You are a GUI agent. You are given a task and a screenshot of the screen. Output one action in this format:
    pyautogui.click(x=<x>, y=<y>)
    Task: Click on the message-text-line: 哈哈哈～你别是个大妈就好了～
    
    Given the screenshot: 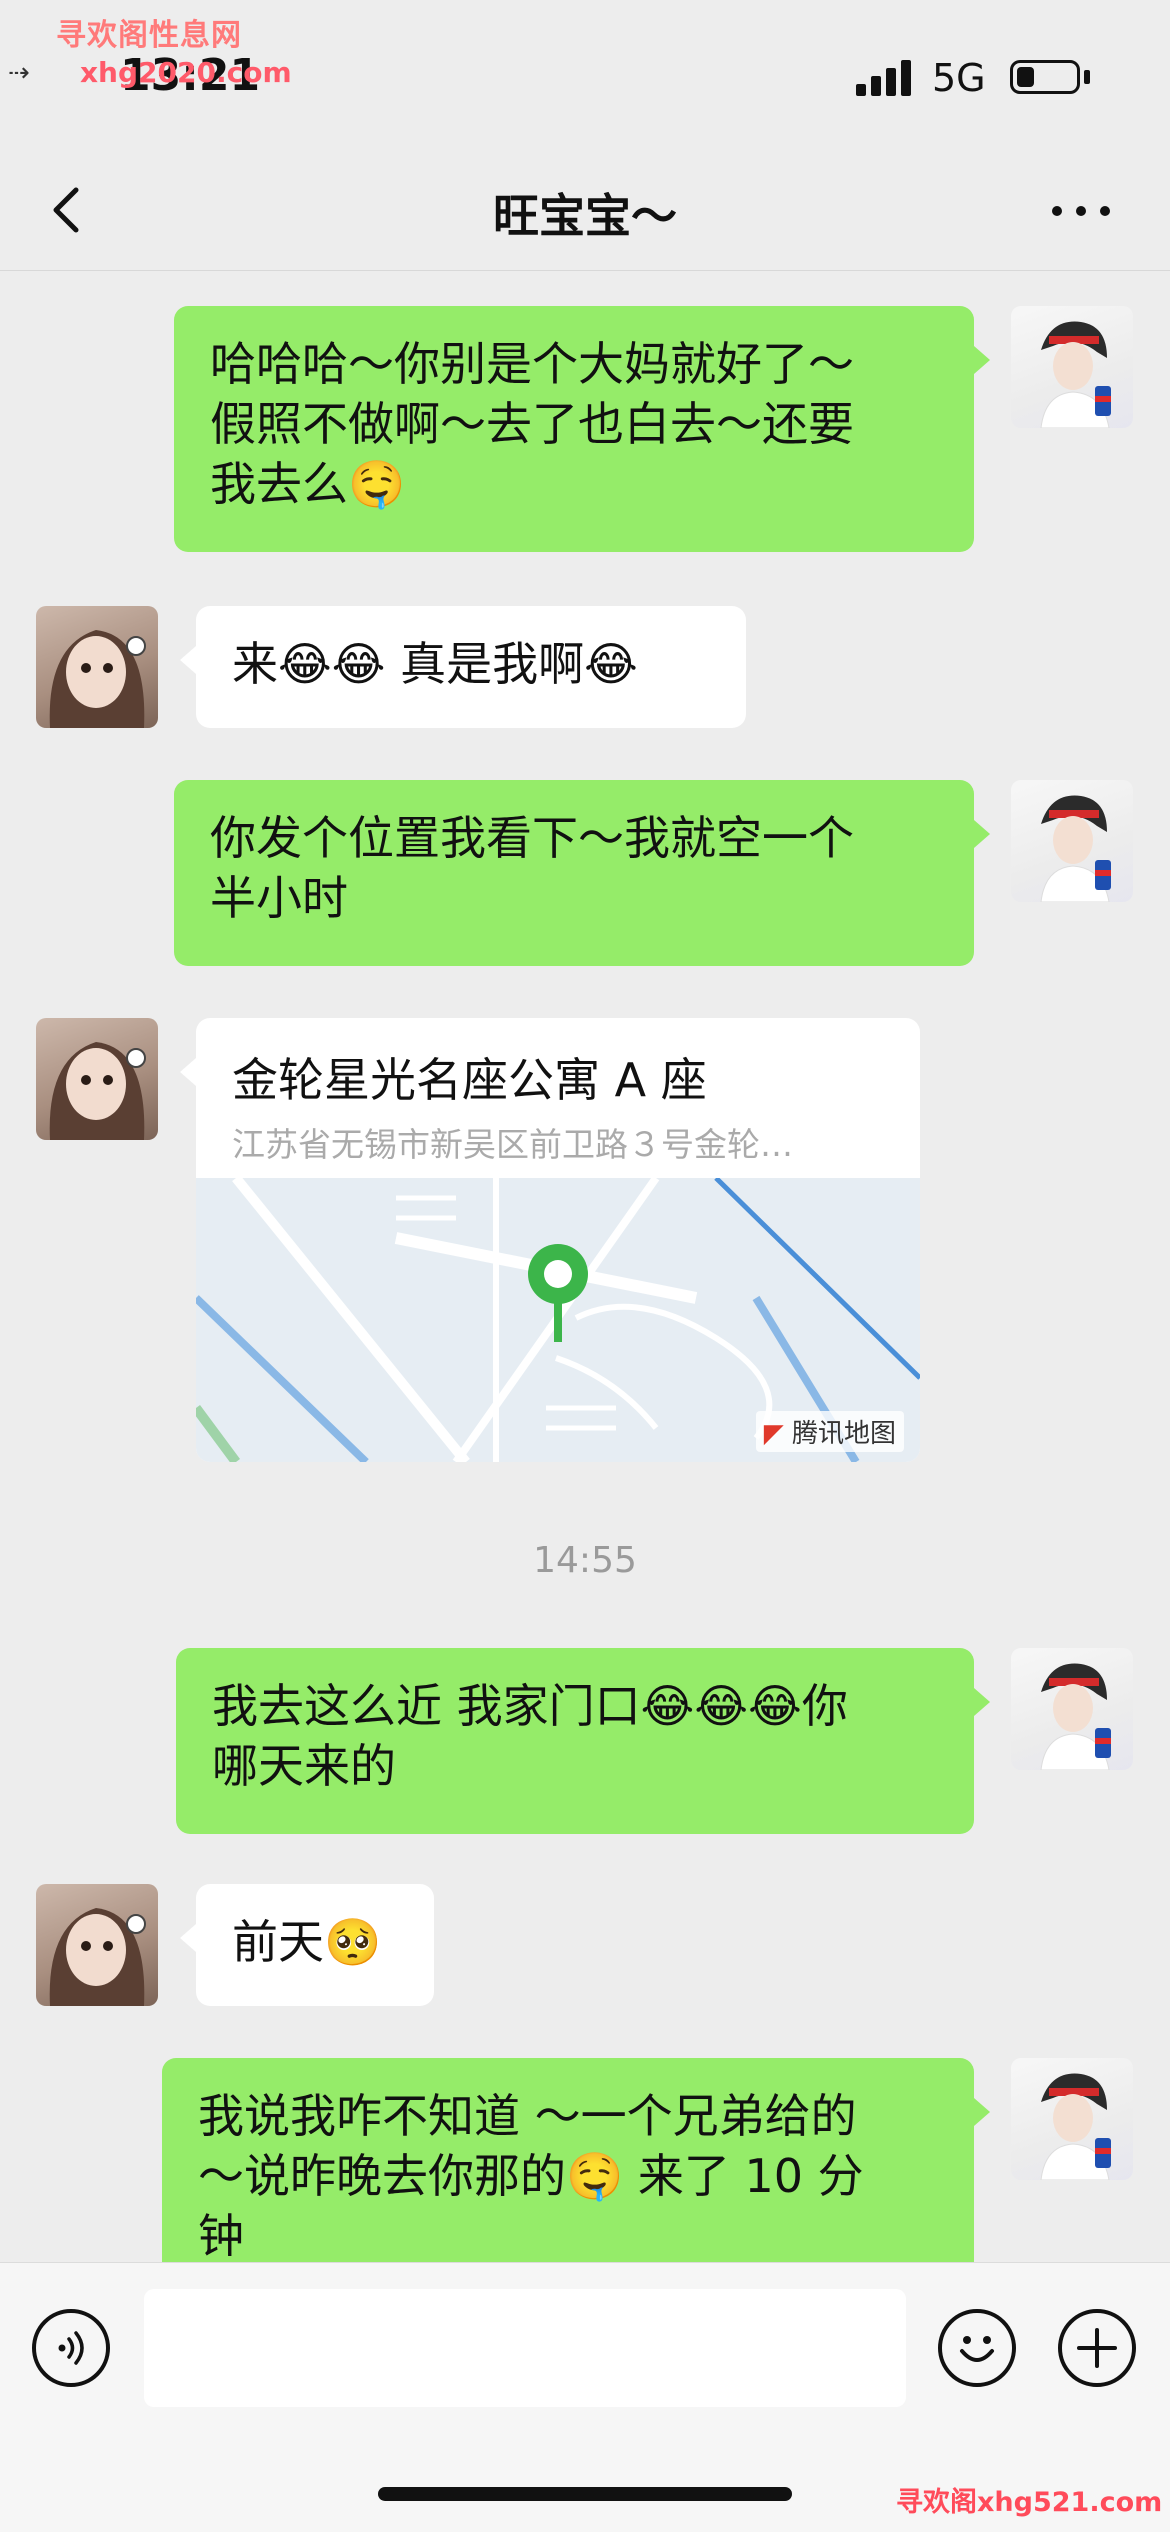 What is the action you would take?
    pyautogui.click(x=532, y=364)
    